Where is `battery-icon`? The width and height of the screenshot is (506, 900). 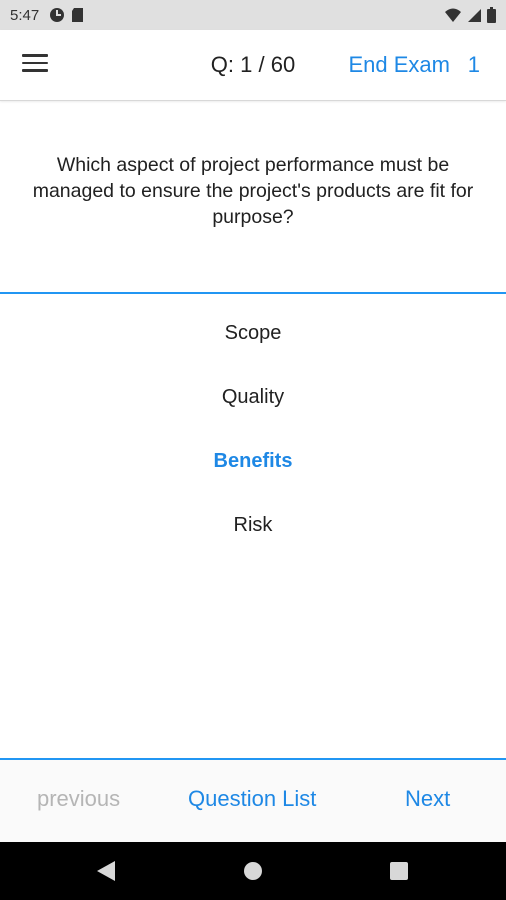 battery-icon is located at coordinates (491, 15).